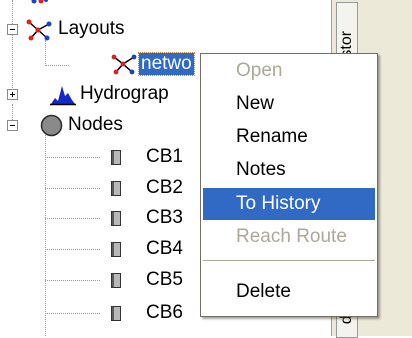 This screenshot has width=412, height=338. What do you see at coordinates (45, 235) in the screenshot?
I see `tree-nodes-children-line` at bounding box center [45, 235].